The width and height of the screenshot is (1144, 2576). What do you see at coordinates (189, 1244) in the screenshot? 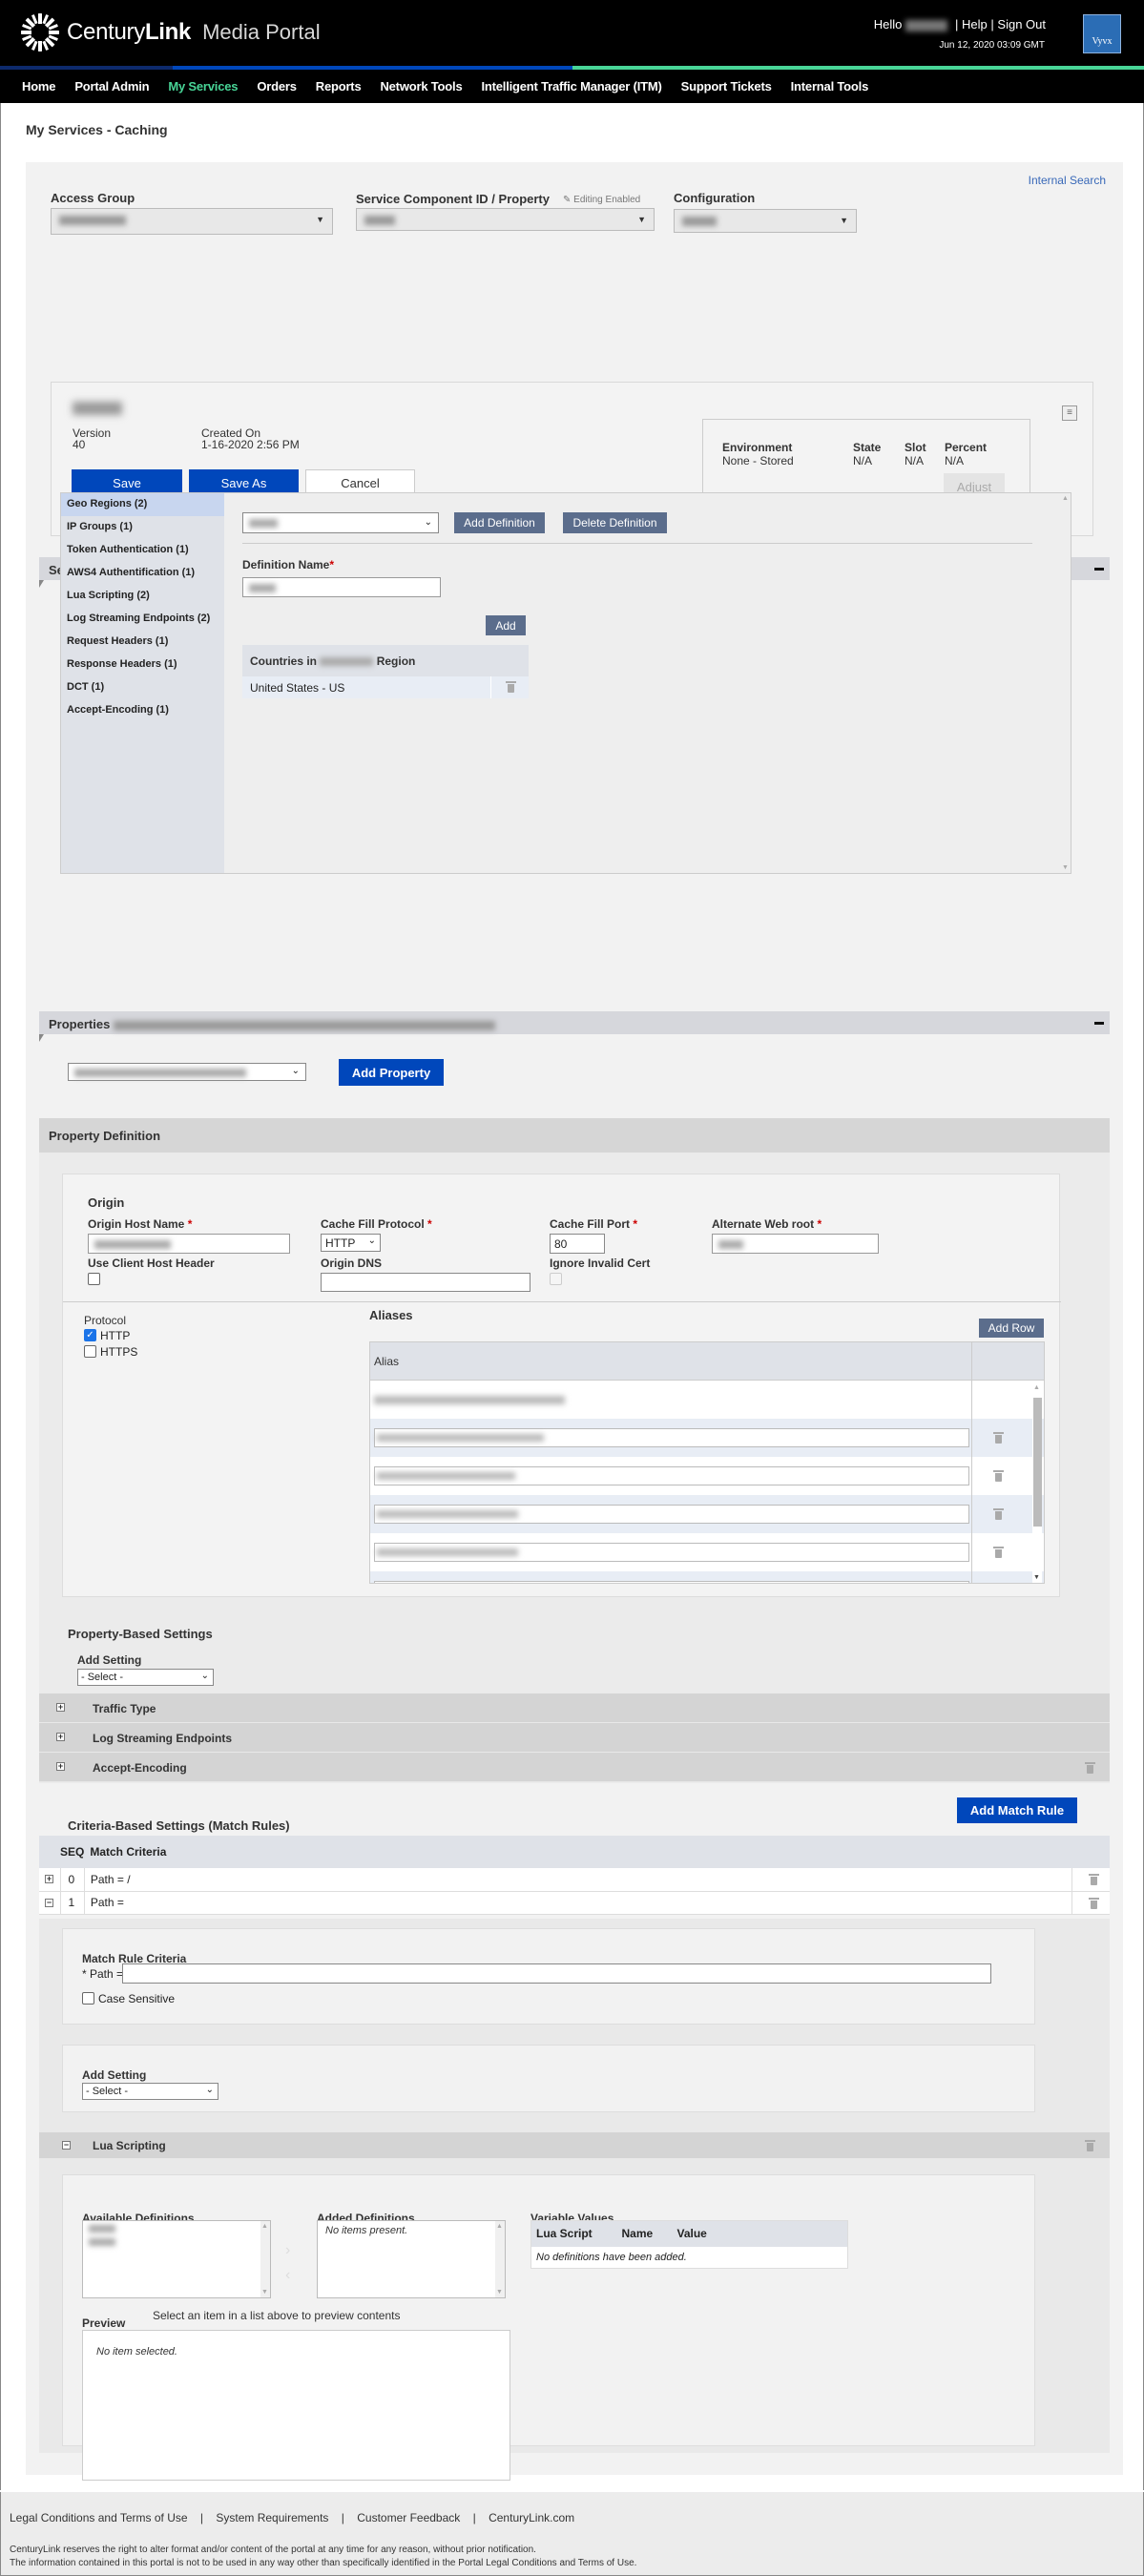
I see `origin-host-input` at bounding box center [189, 1244].